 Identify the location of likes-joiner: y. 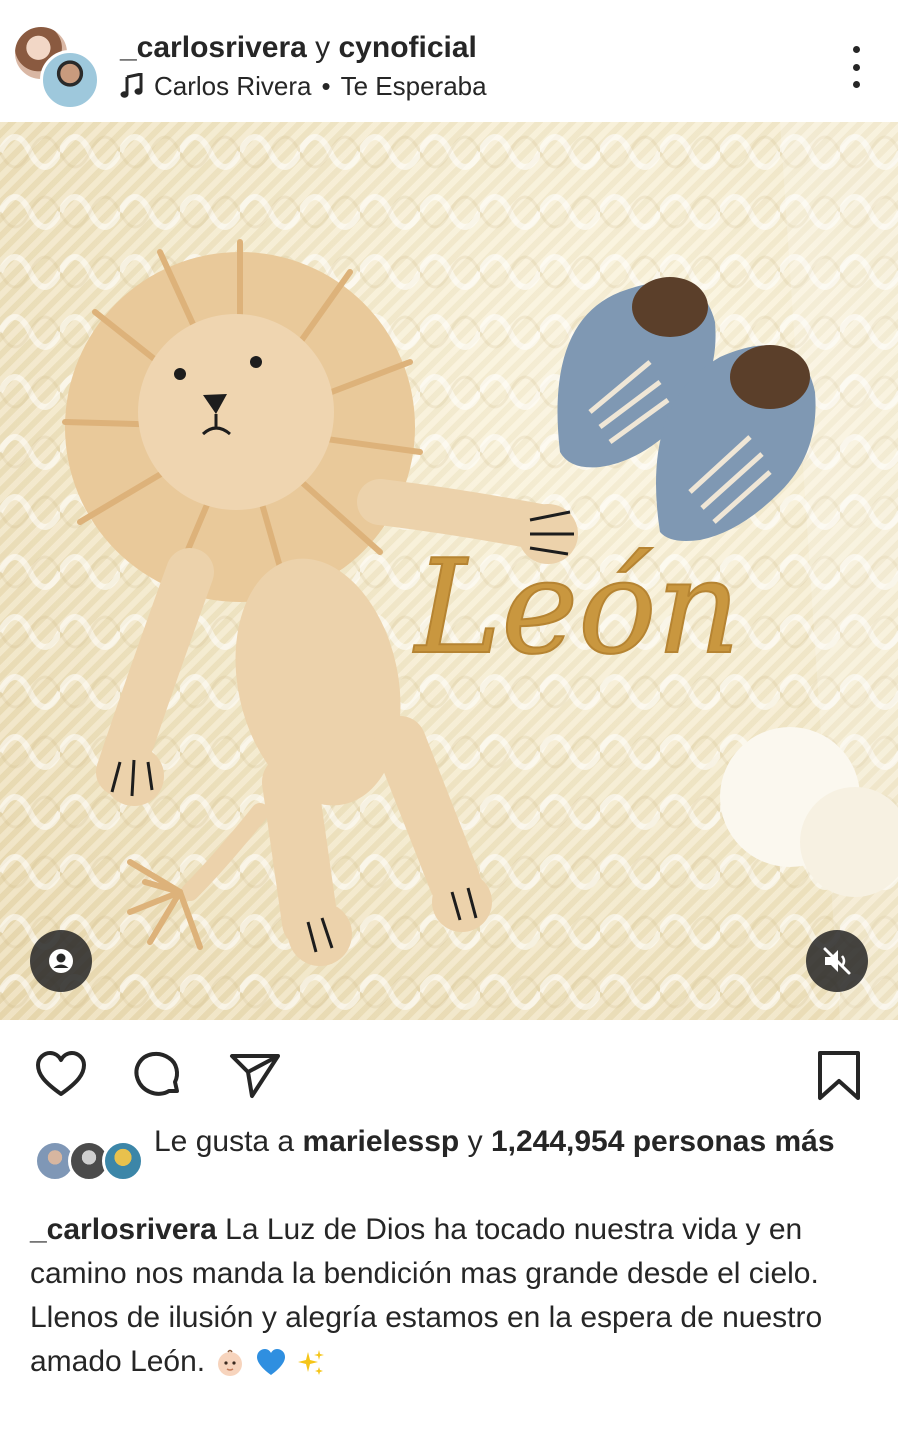
(475, 1141).